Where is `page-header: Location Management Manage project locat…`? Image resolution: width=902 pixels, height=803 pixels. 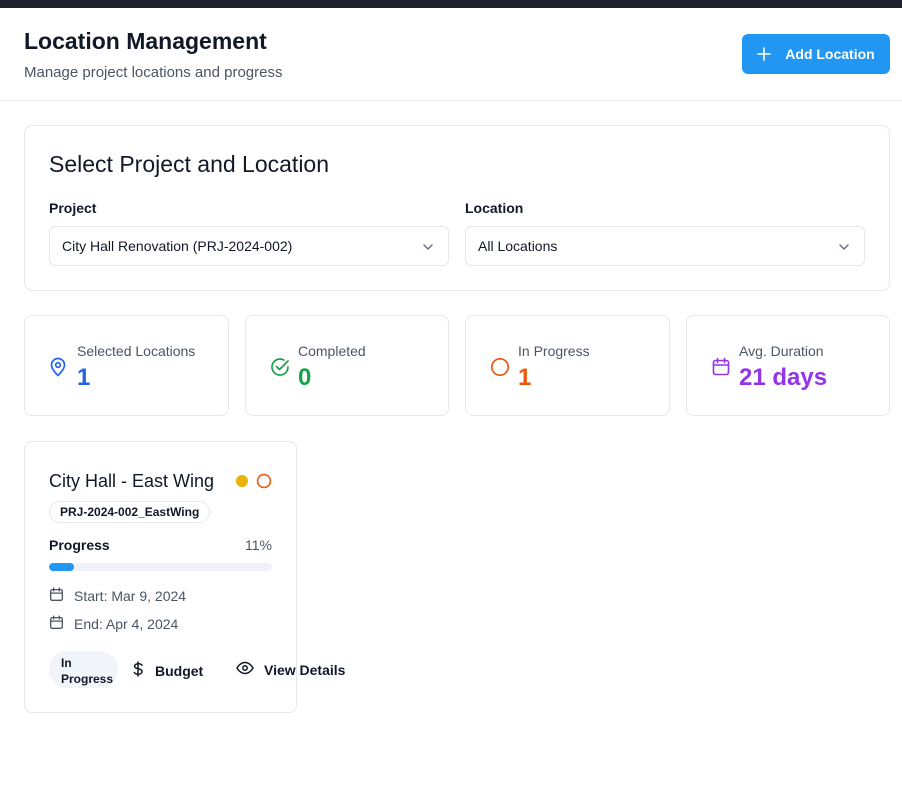
page-header: Location Management Manage project locat… is located at coordinates (451, 54).